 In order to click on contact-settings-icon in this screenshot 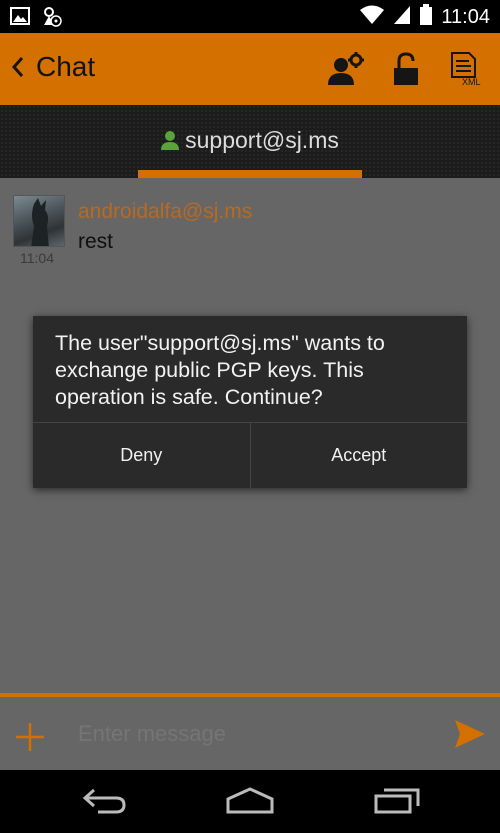, I will do `click(346, 69)`.